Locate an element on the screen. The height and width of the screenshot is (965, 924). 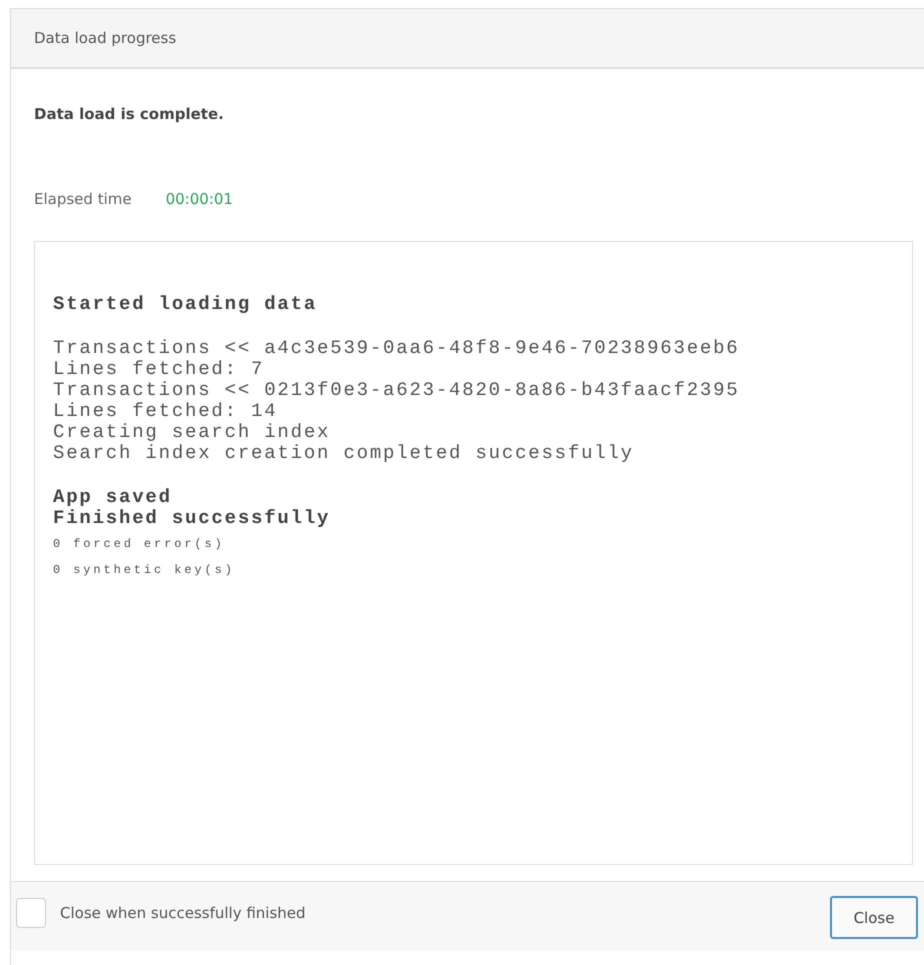
checkbox is located at coordinates (31, 913).